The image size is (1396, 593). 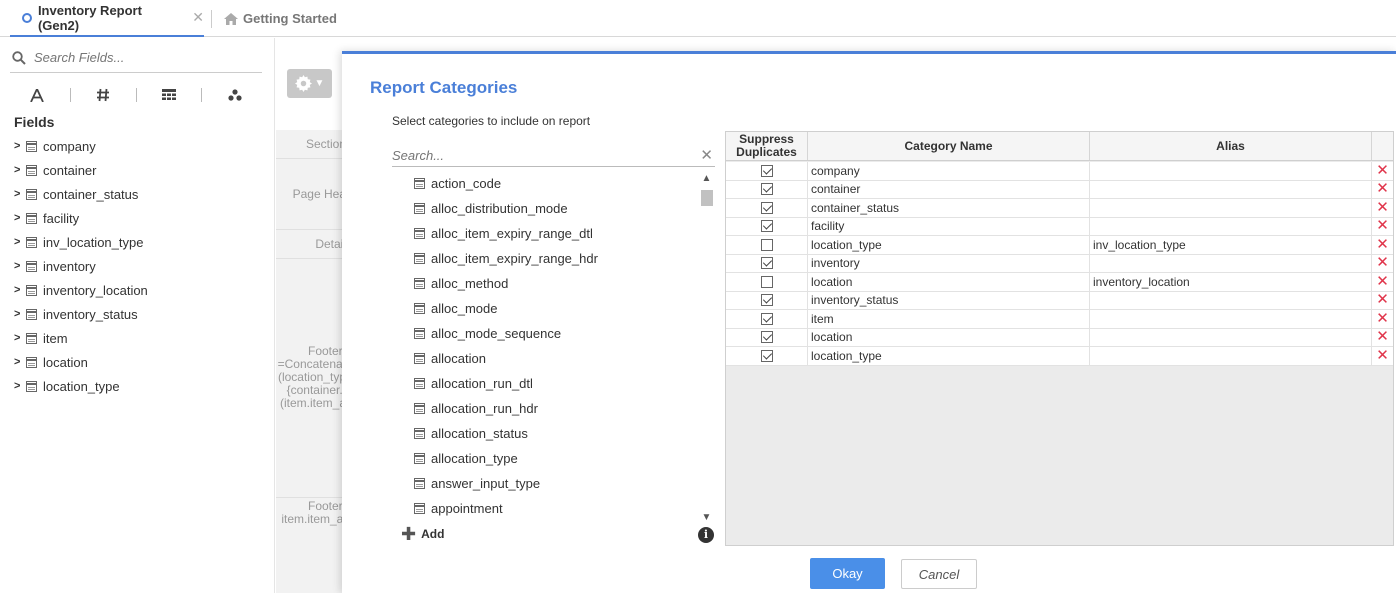 I want to click on category-name-cell: facility, so click(x=949, y=226).